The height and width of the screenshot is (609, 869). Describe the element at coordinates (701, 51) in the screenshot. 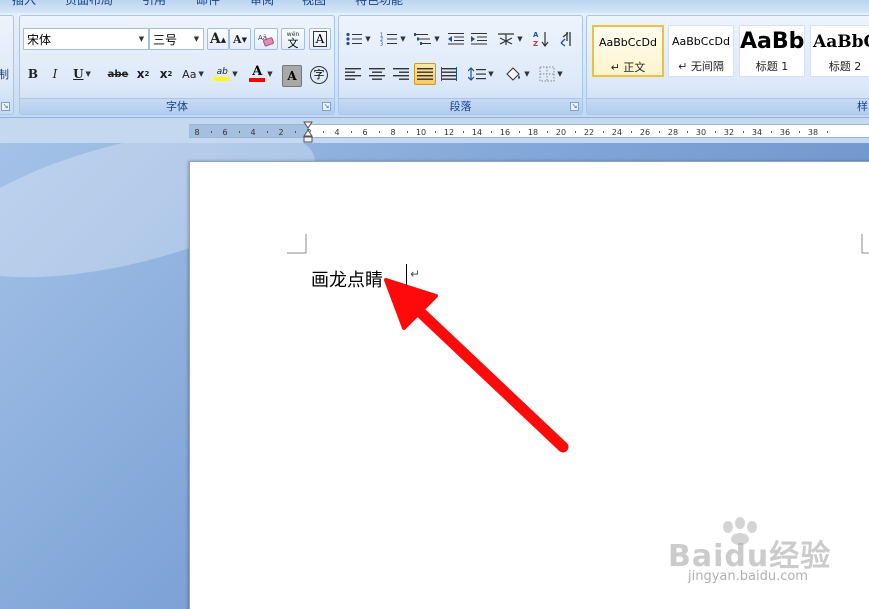

I see `style-no-spacing: AaBbCcDd ↵ 无间隔` at that location.